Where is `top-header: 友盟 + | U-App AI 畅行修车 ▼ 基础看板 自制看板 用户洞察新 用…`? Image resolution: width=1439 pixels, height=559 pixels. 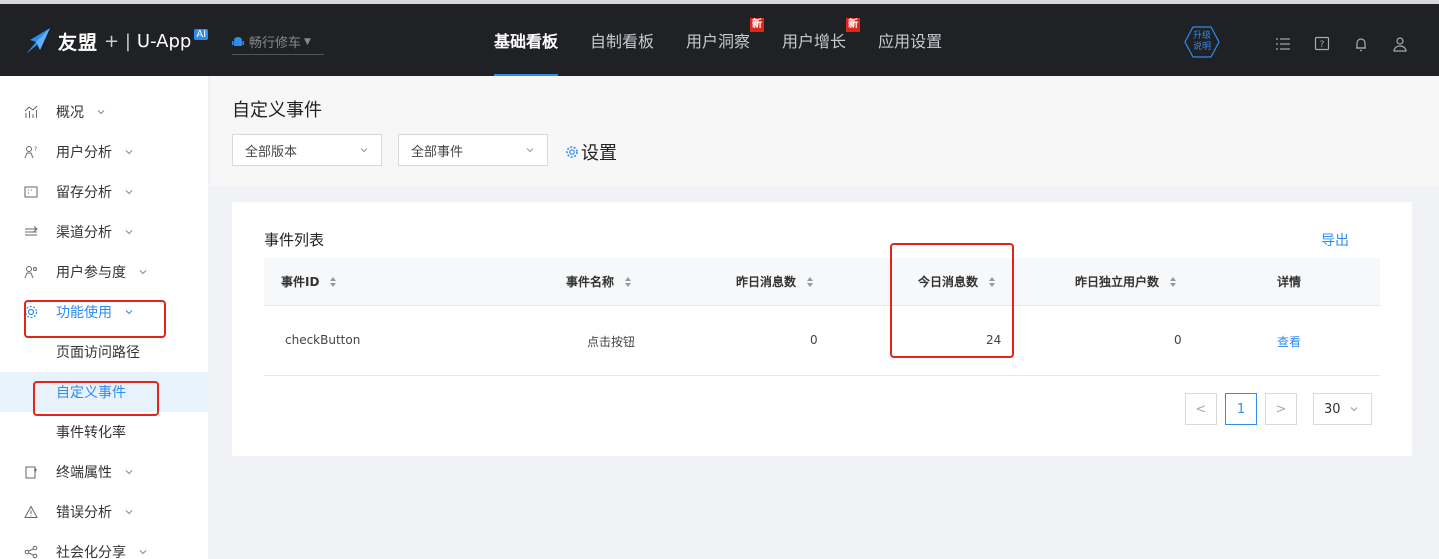
top-header: 友盟 + | U-App AI 畅行修车 ▼ 基础看板 自制看板 用户洞察新 用… is located at coordinates (719, 38).